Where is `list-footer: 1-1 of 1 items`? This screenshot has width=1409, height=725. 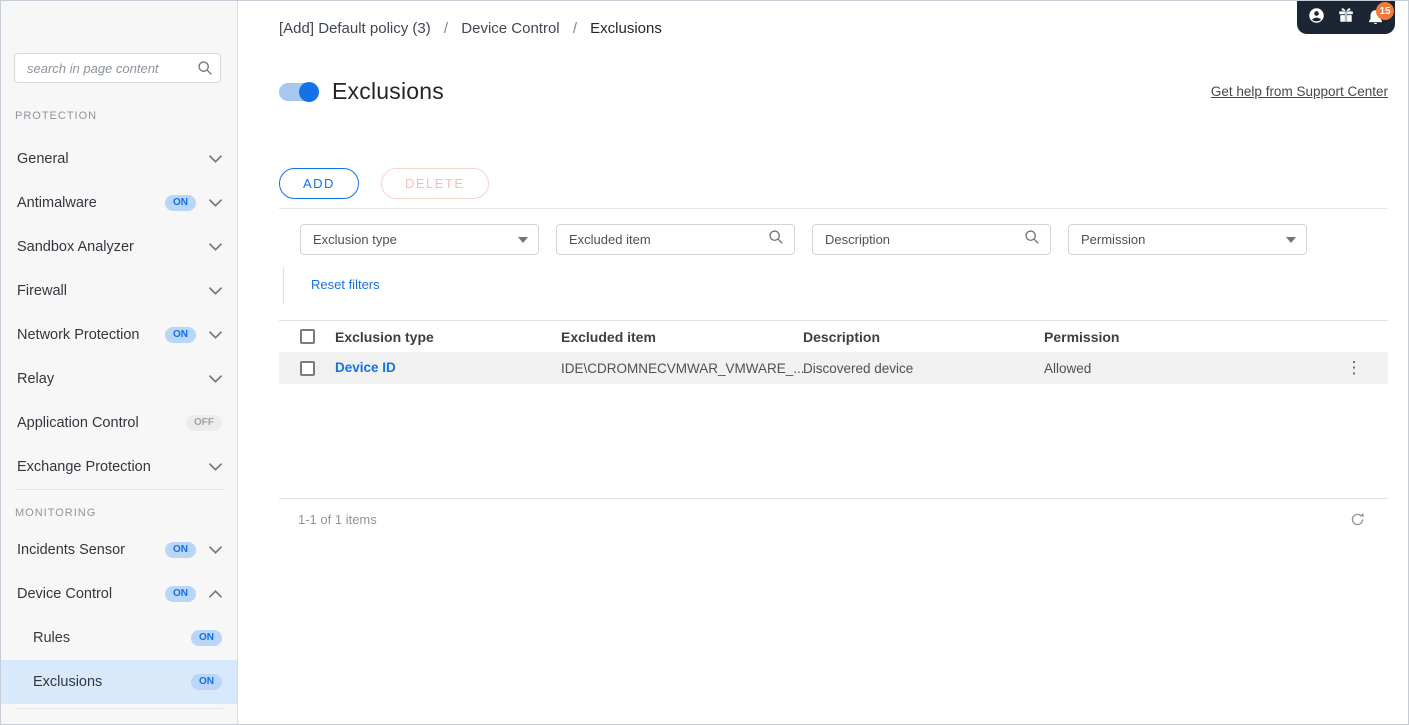
list-footer: 1-1 of 1 items is located at coordinates (833, 512).